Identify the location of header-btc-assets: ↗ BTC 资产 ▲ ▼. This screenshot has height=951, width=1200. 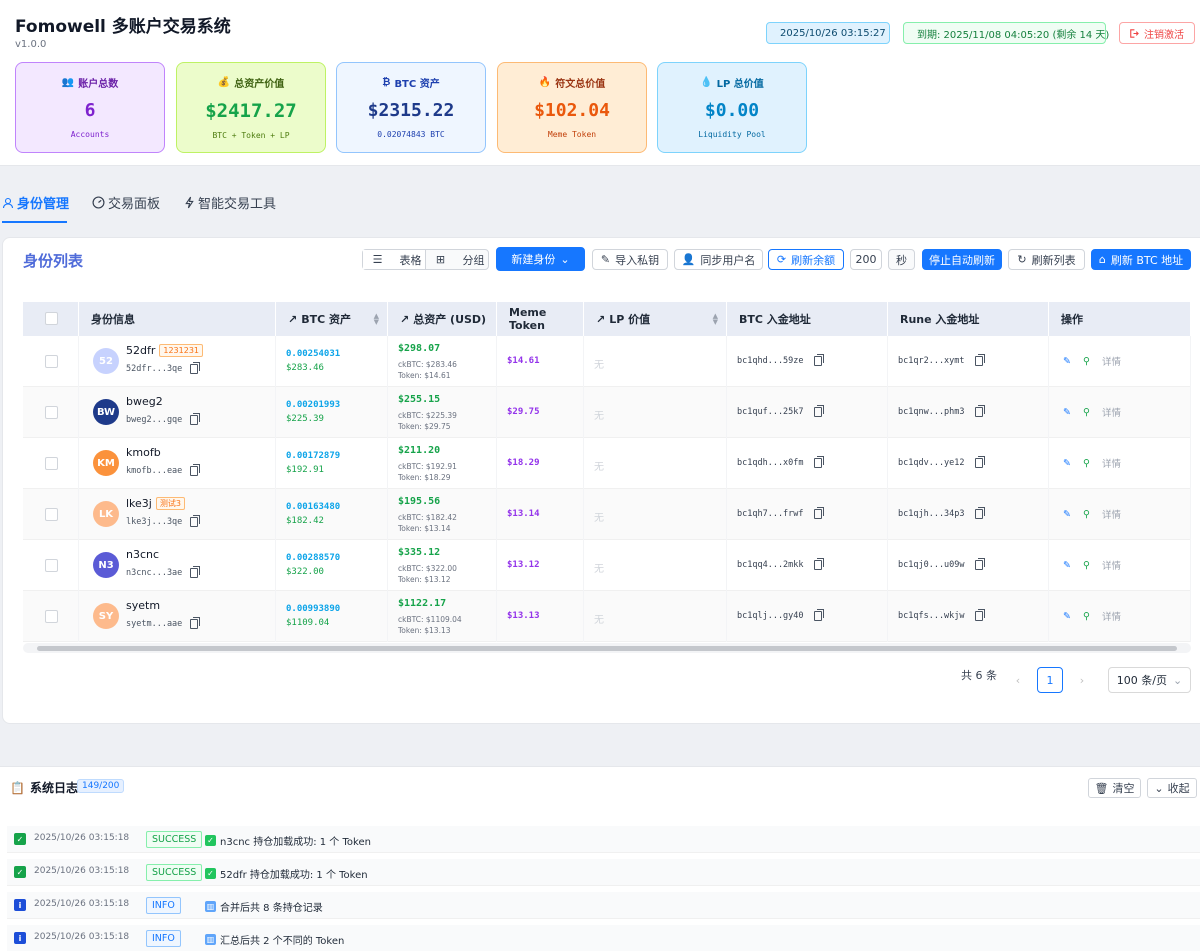
(332, 319).